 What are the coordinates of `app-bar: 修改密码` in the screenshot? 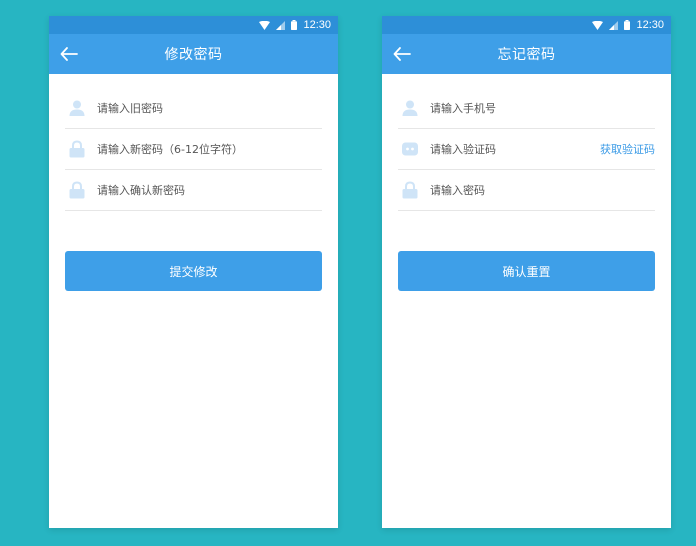 It's located at (193, 54).